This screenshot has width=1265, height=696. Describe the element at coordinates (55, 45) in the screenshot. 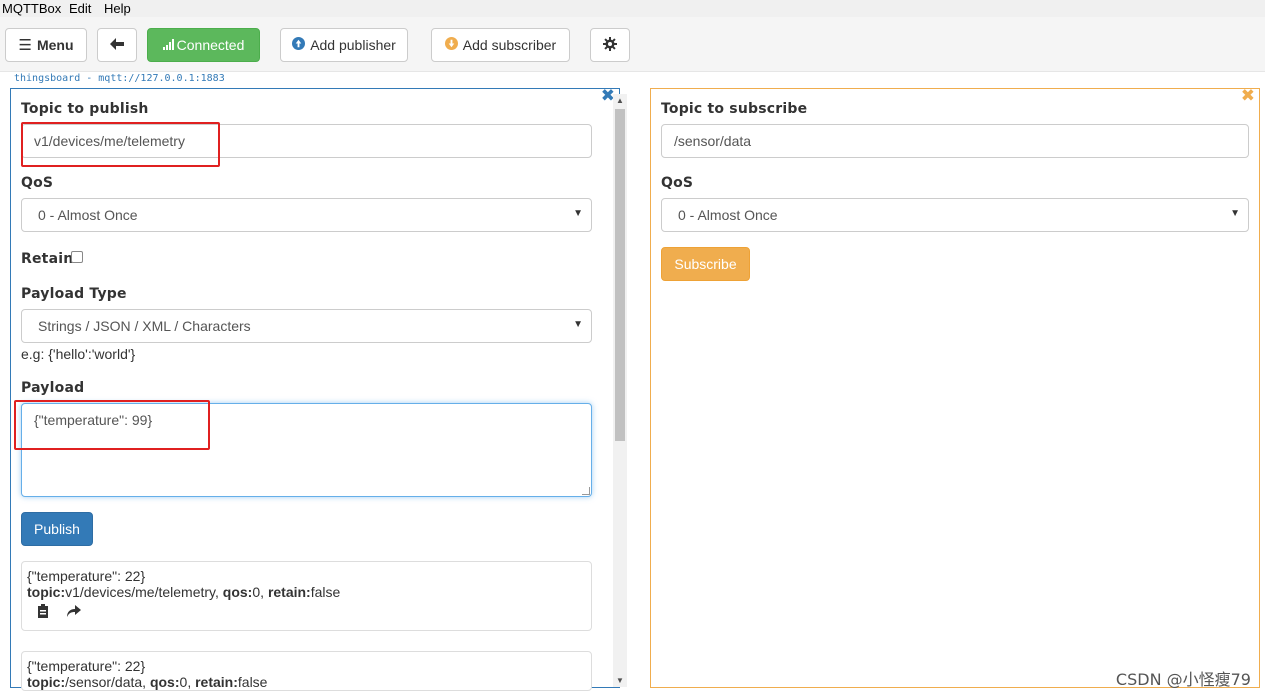

I see `menu-button-label: Menu` at that location.